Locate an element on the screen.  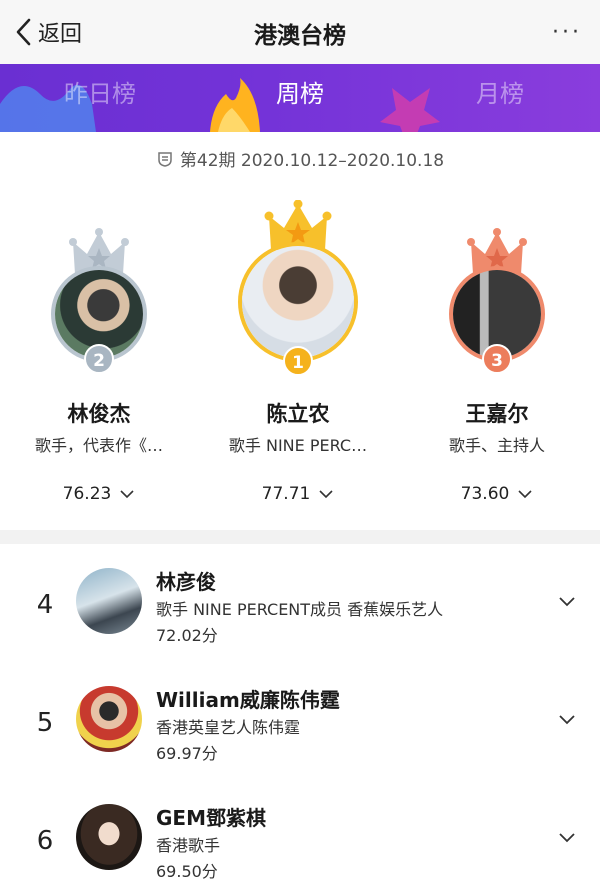
list-item: 4 林彦俊 歌手 NINE PERCENT成员 香蕉娱乐艺人 72.02分 is located at coordinates (300, 613).